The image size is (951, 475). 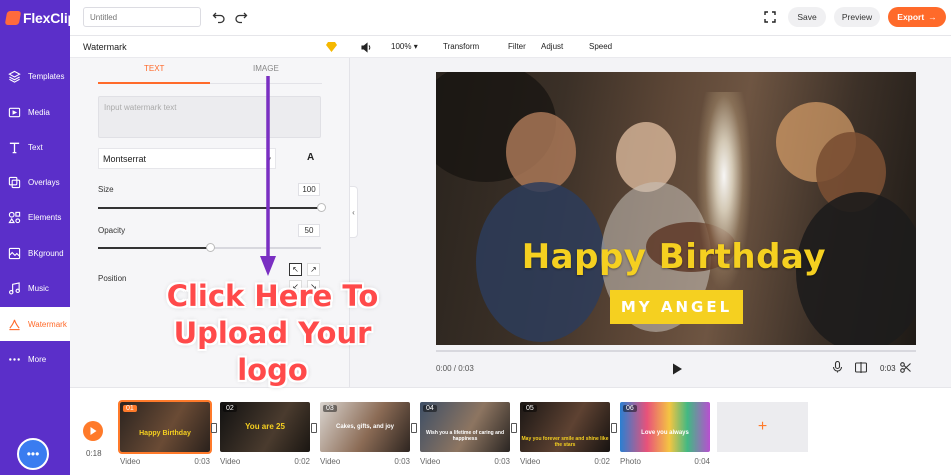 What do you see at coordinates (47, 324) in the screenshot?
I see `sidebar-item-label: Watermark` at bounding box center [47, 324].